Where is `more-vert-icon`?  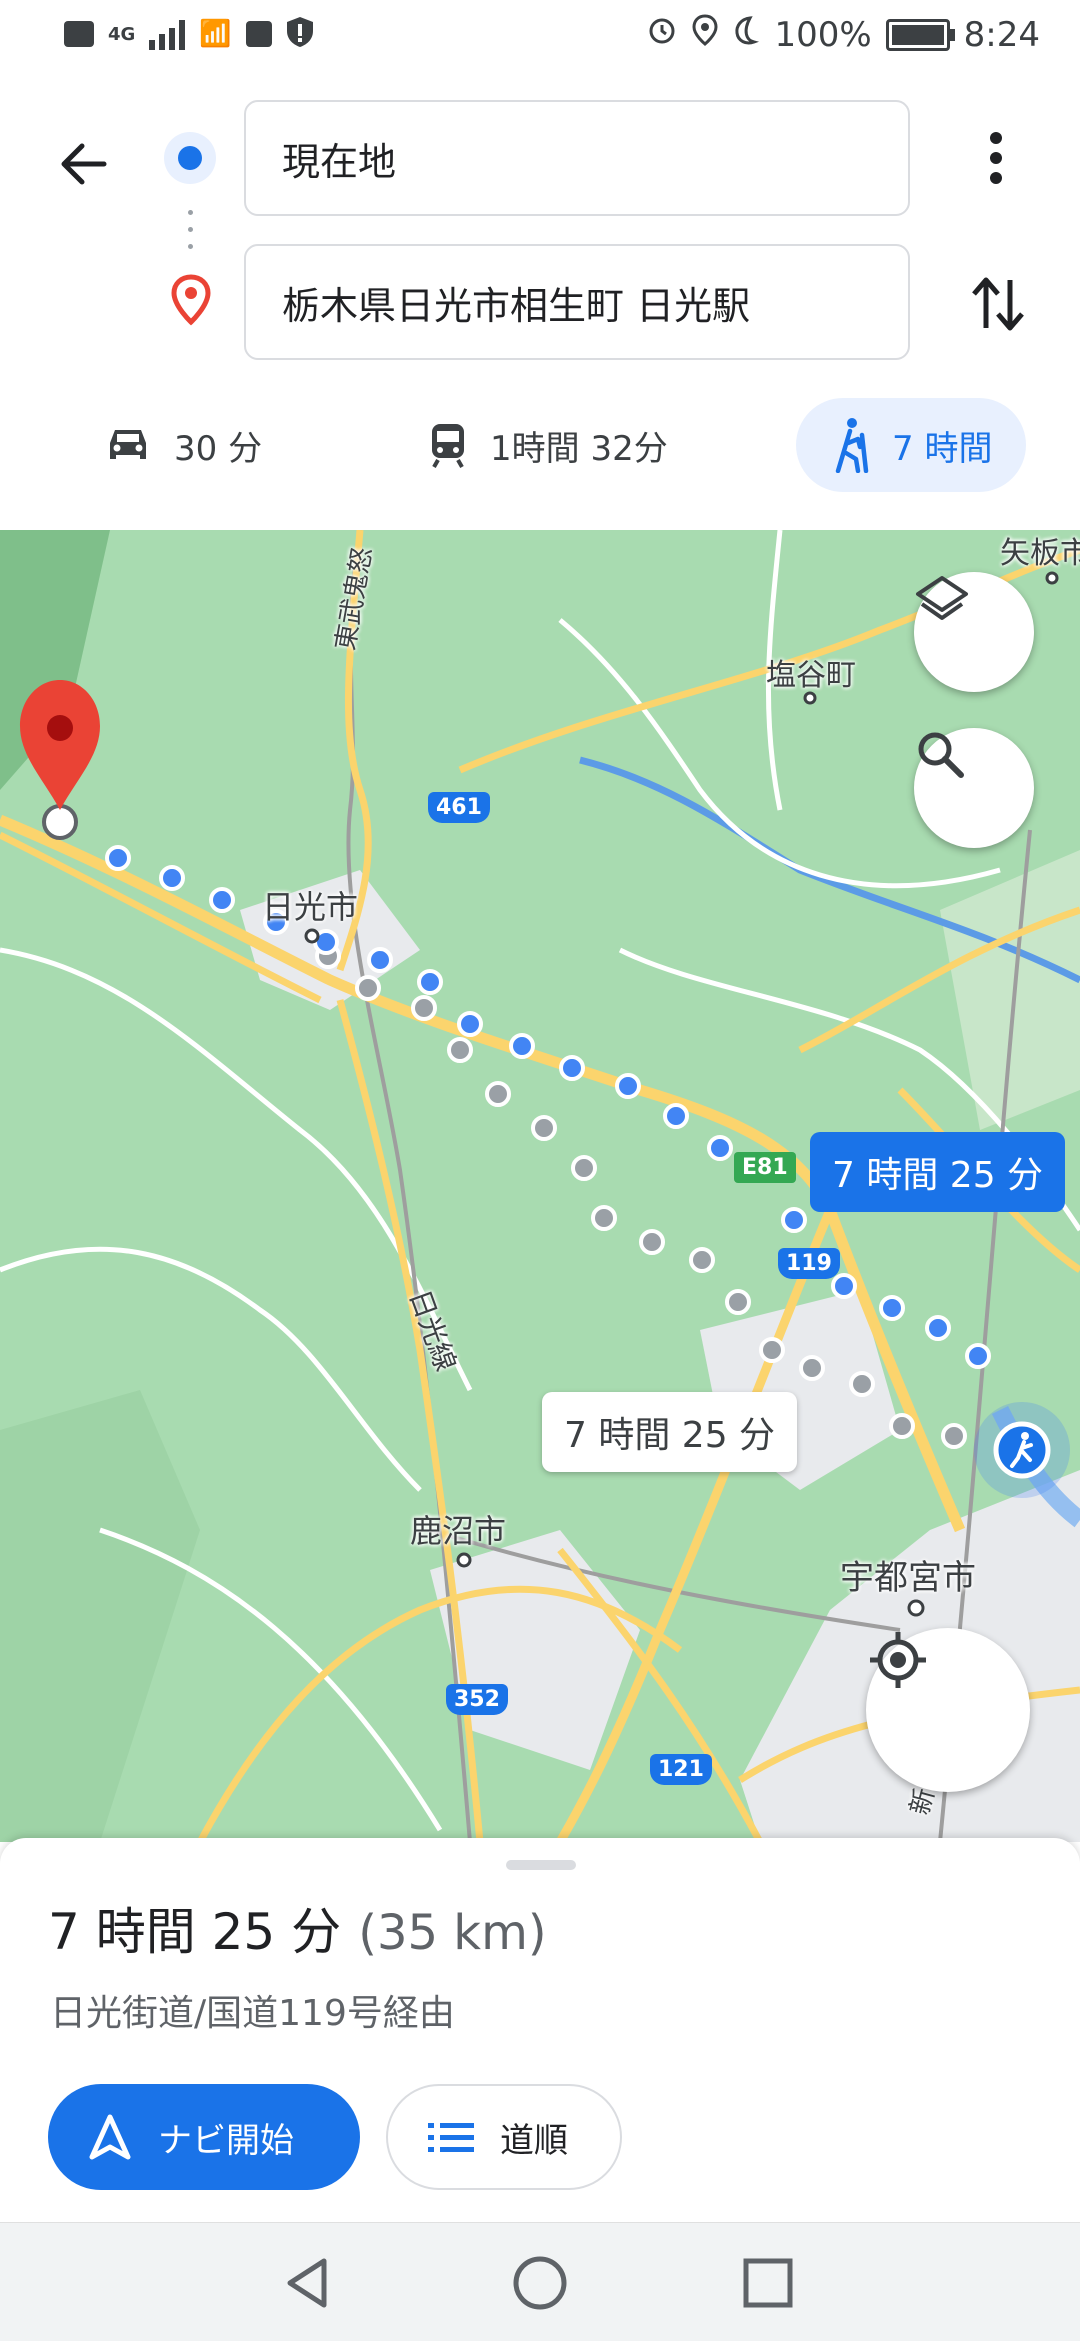 more-vert-icon is located at coordinates (996, 158).